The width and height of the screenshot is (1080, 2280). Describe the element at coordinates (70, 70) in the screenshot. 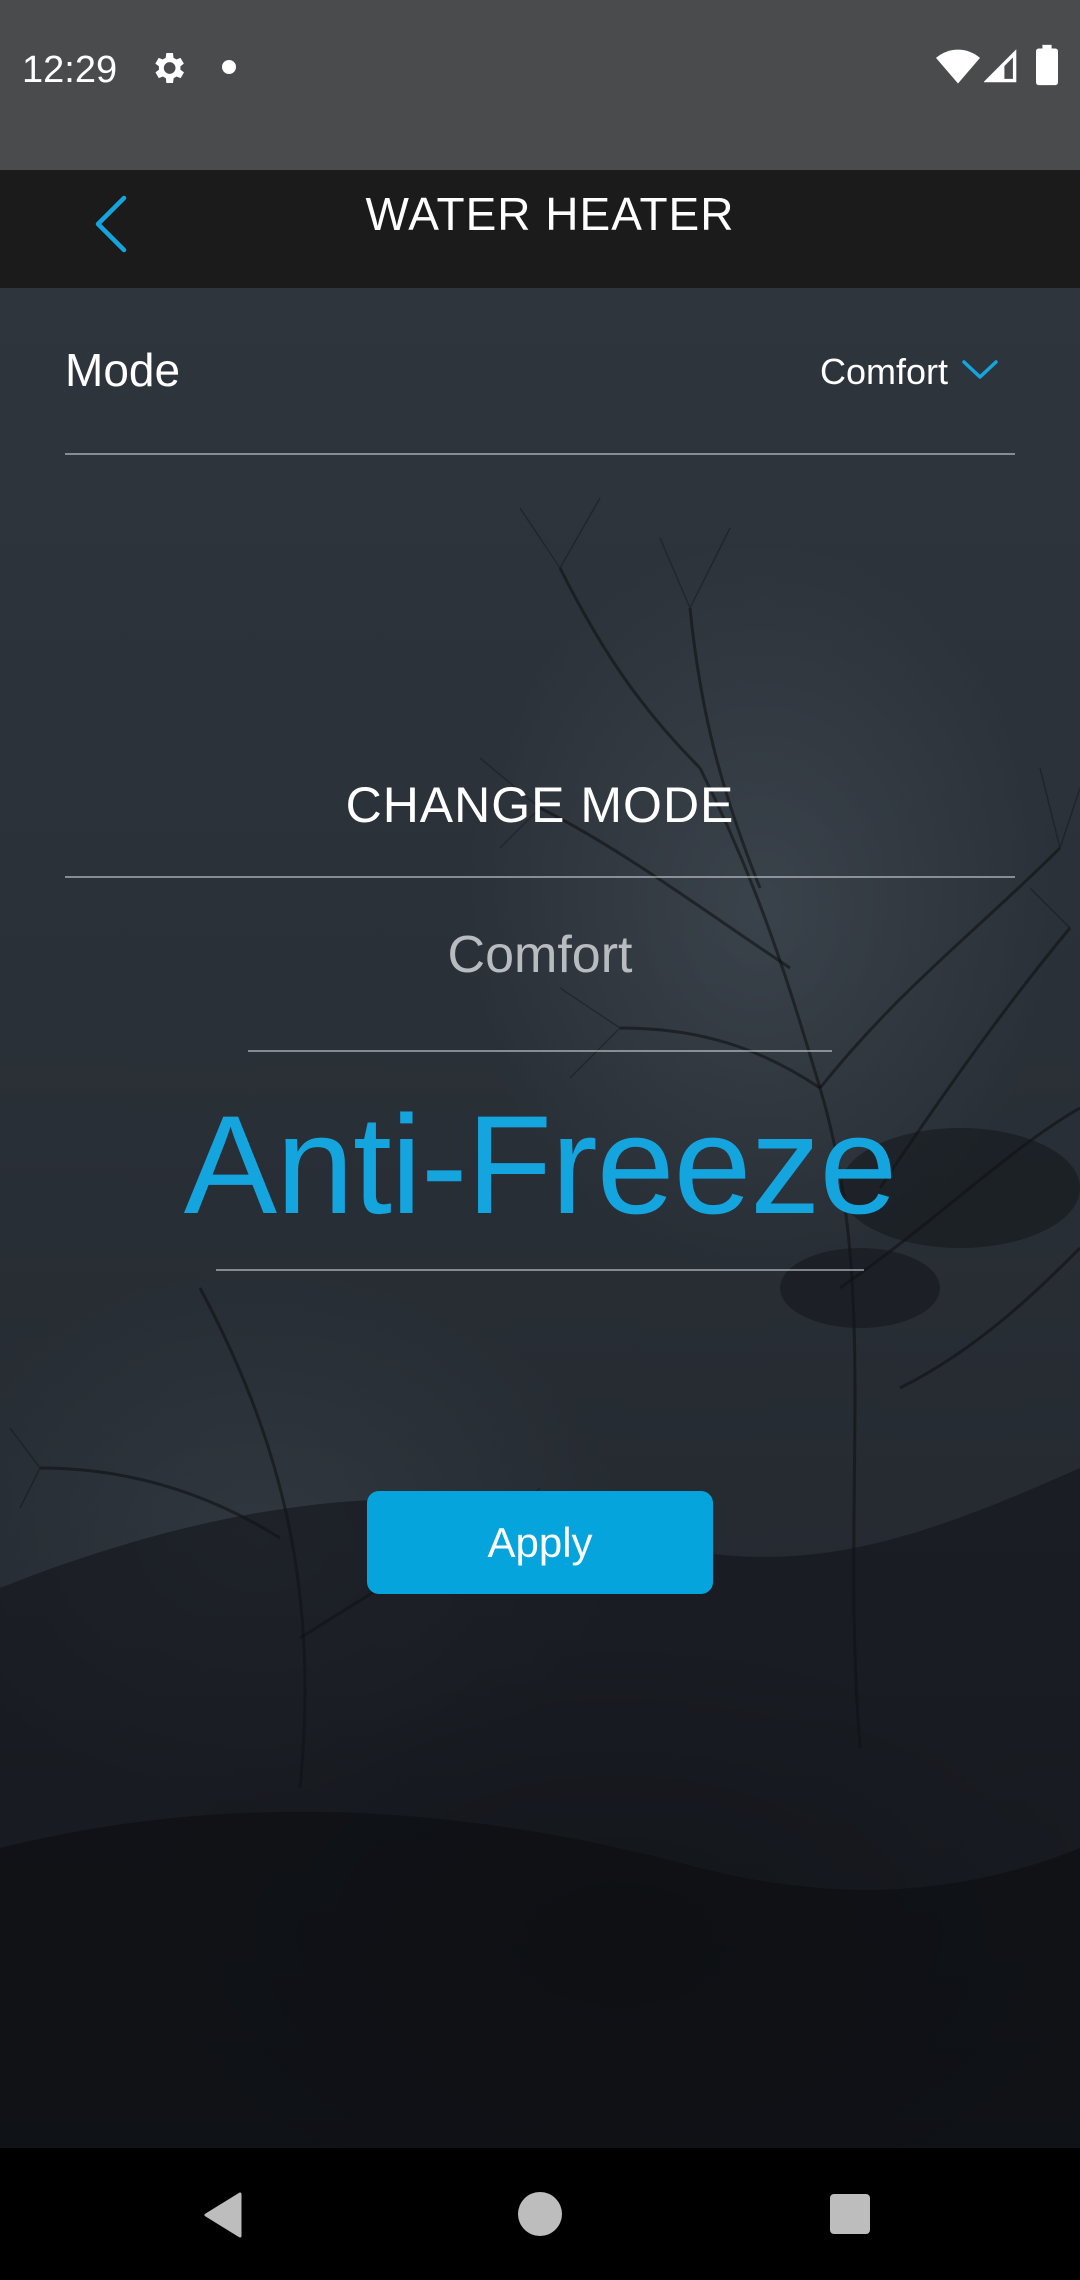

I see `status-time: 12:29` at that location.